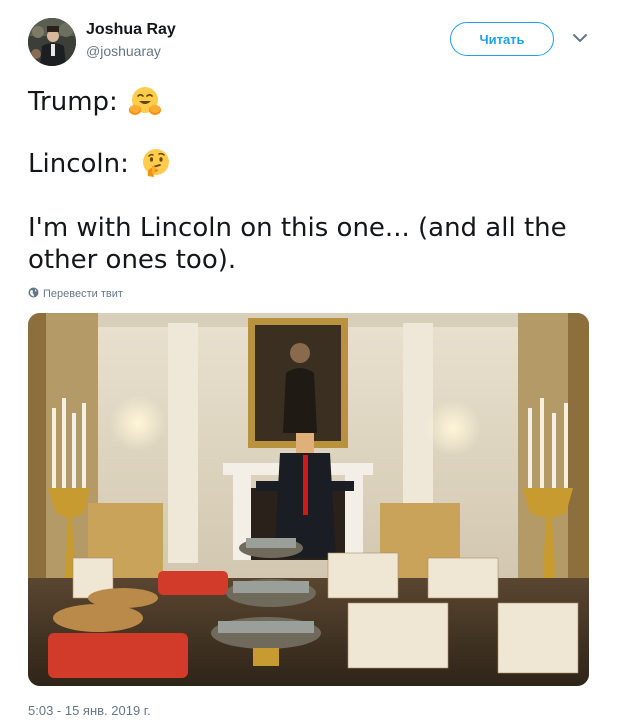 Image resolution: width=622 pixels, height=727 pixels. What do you see at coordinates (123, 51) in the screenshot?
I see `author-handle: @joshuaray` at bounding box center [123, 51].